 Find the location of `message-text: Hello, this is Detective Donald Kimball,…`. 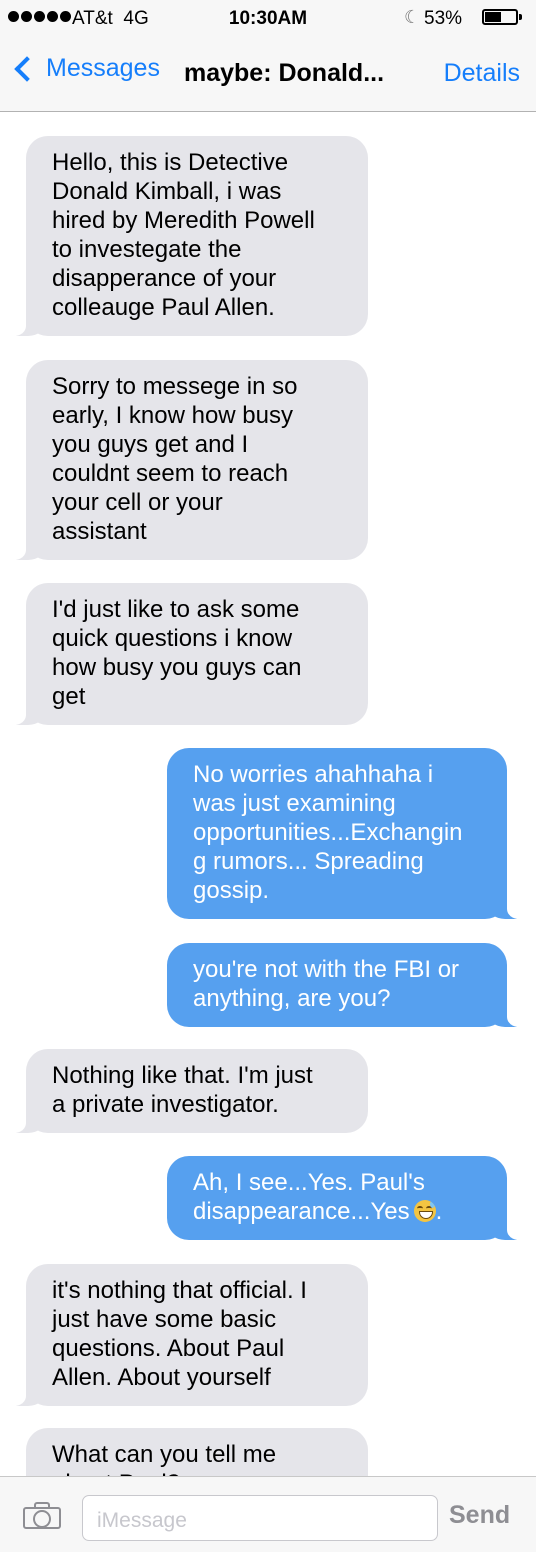

message-text: Hello, this is Detective Donald Kimball,… is located at coordinates (183, 235).